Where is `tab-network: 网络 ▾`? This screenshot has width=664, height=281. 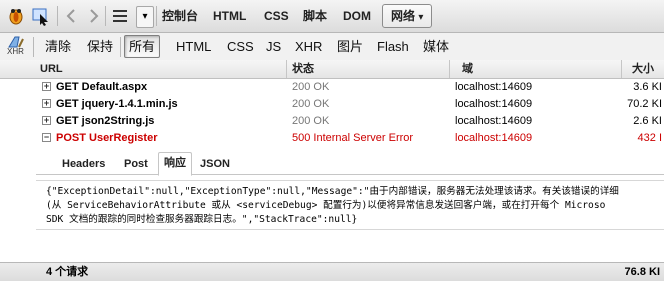 tab-network: 网络 ▾ is located at coordinates (407, 16).